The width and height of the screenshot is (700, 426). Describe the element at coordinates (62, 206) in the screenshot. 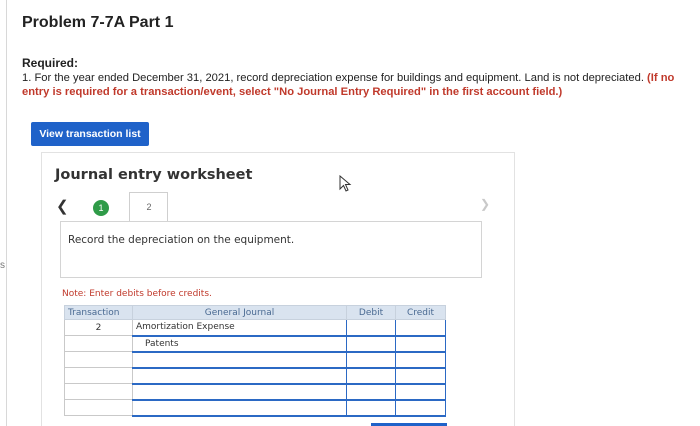

I see `chevron-left-icon: ❮` at that location.